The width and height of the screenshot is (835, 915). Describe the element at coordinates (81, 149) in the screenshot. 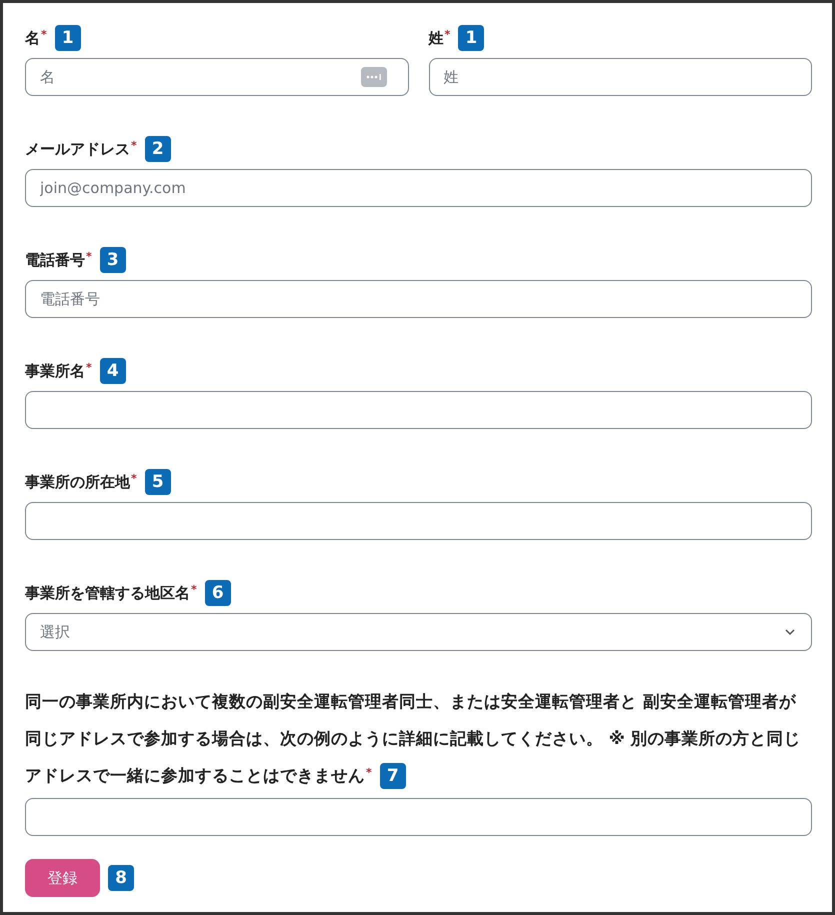

I see `field-label: メールアドレス$^{*}$` at that location.